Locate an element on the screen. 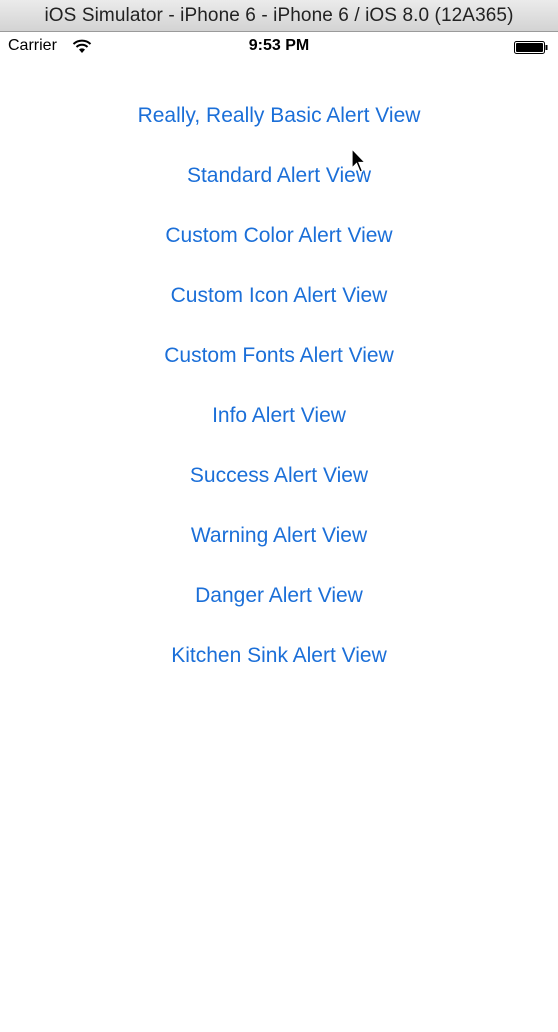 This screenshot has width=558, height=1032. status-time: 9:53 PM is located at coordinates (279, 45).